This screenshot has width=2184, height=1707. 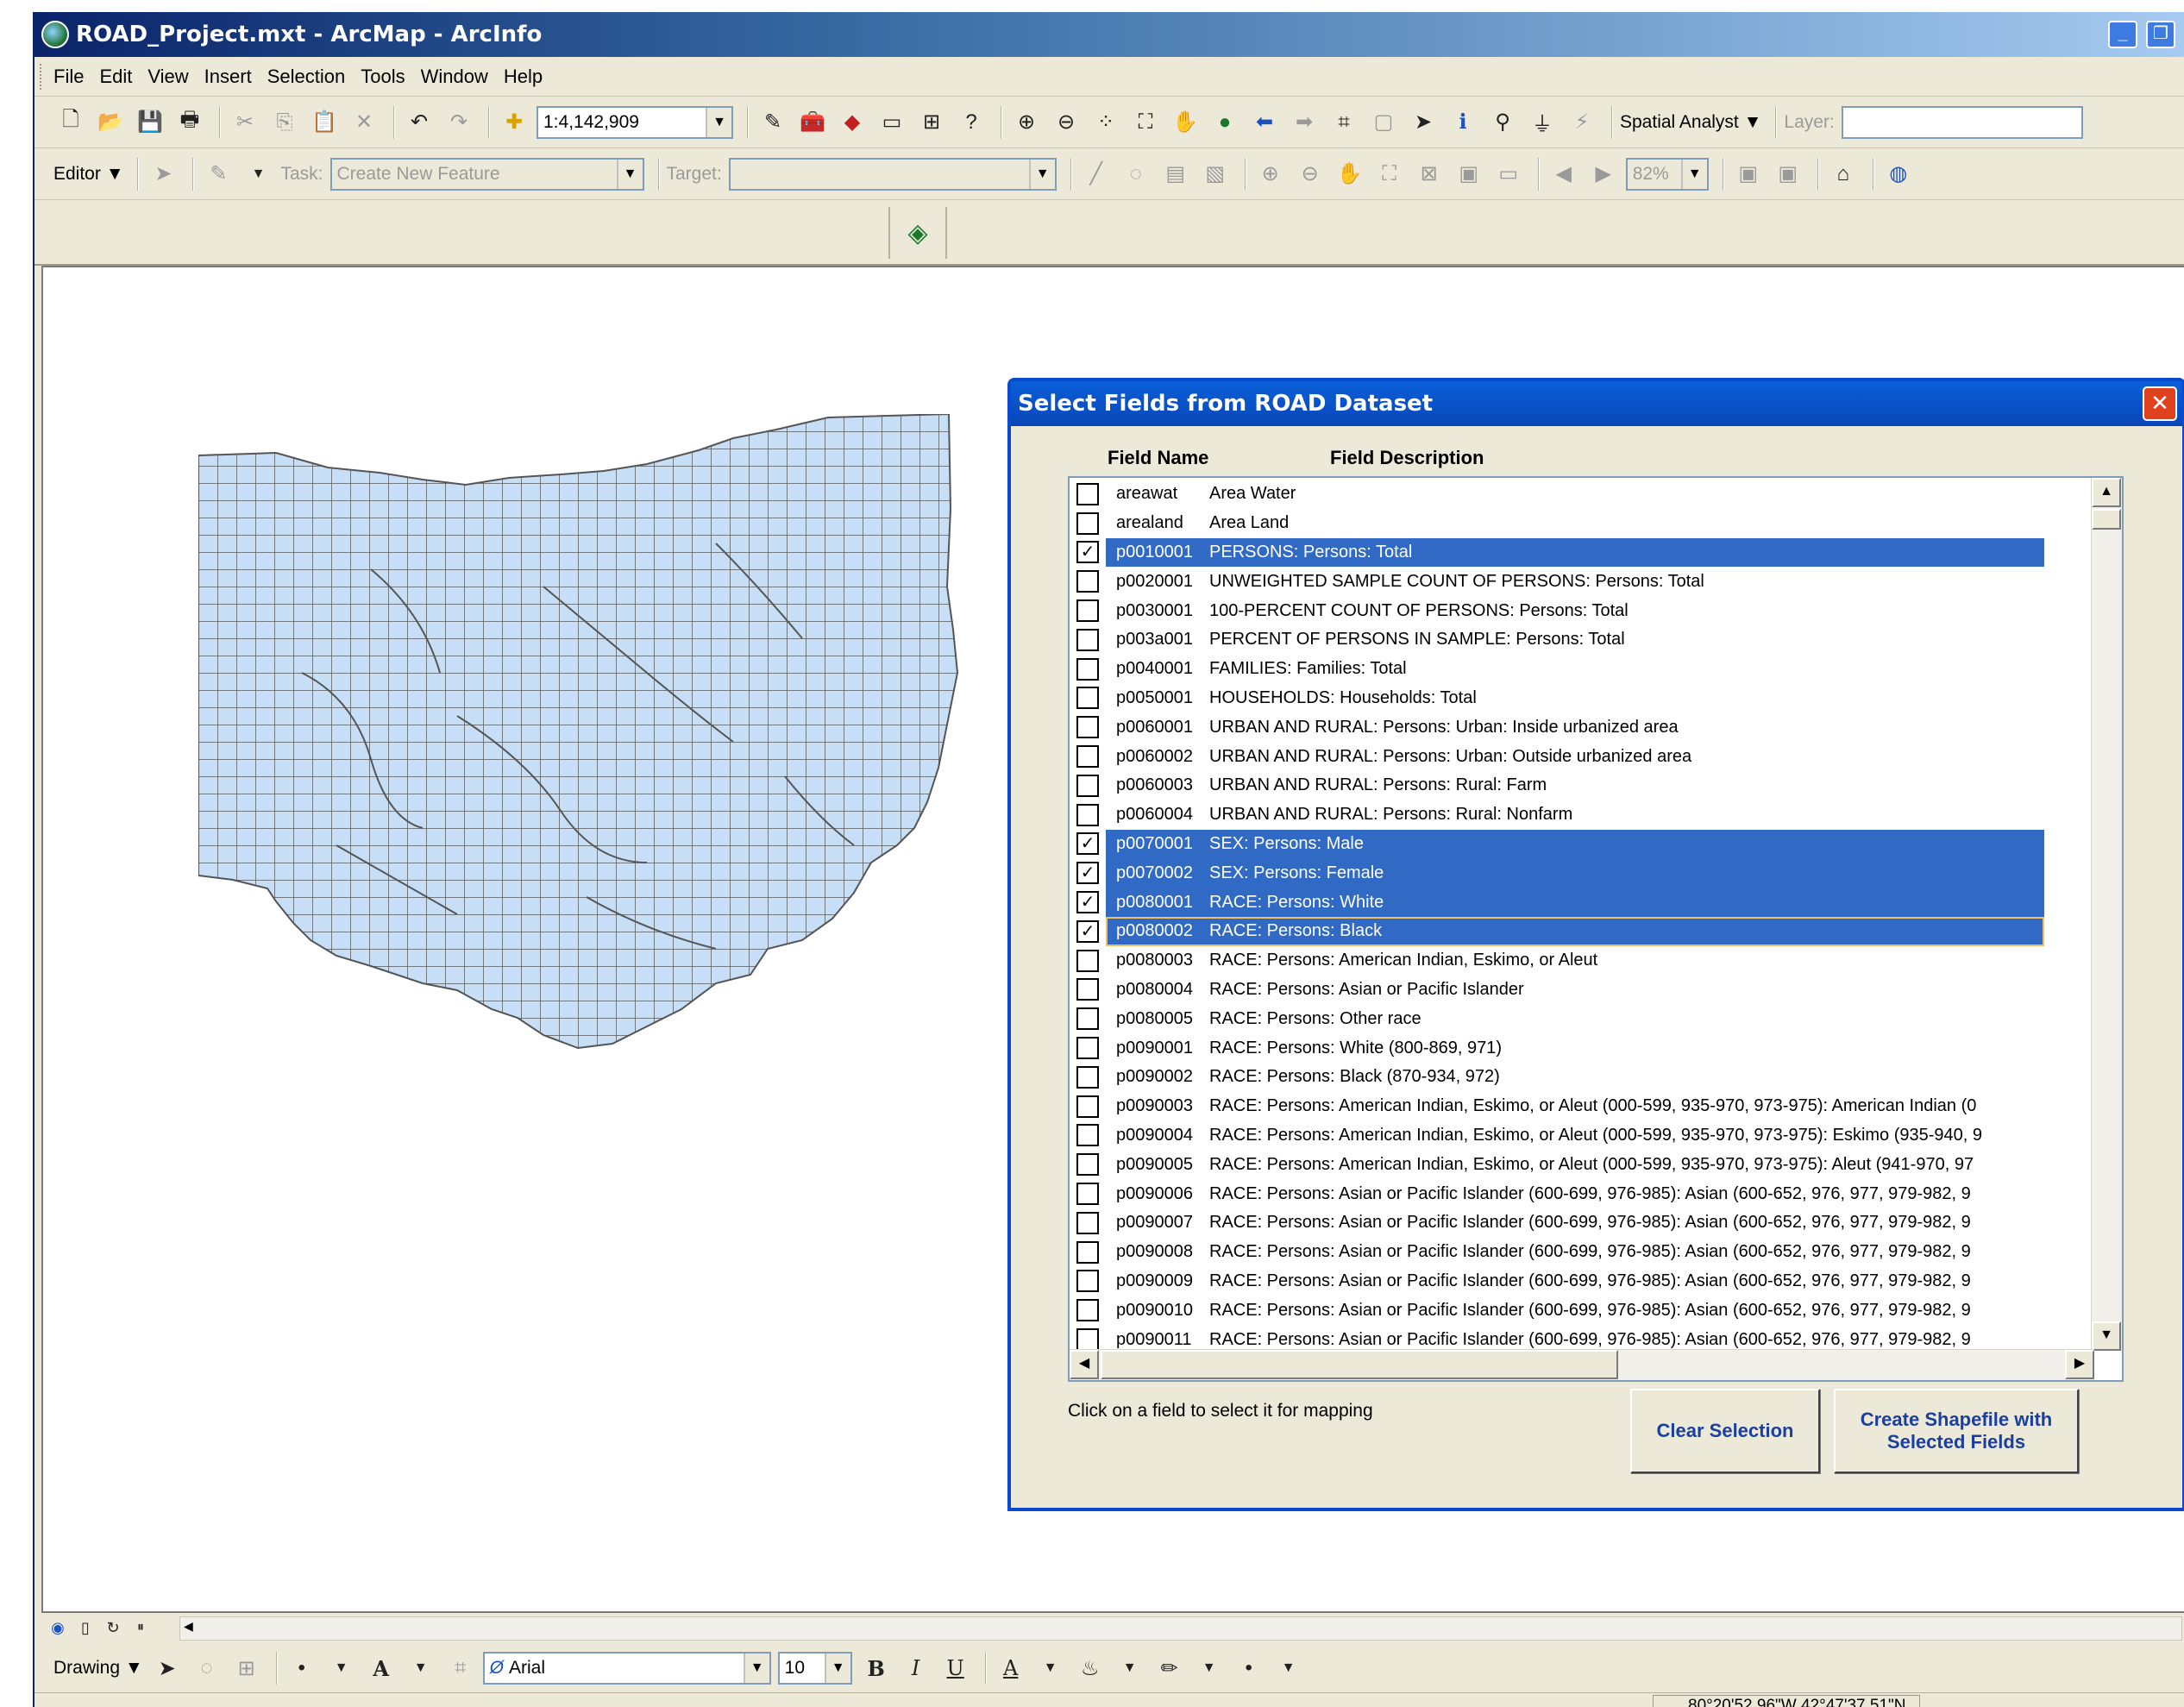 What do you see at coordinates (1136, 174) in the screenshot?
I see `rotate-tool-icon: ◌` at bounding box center [1136, 174].